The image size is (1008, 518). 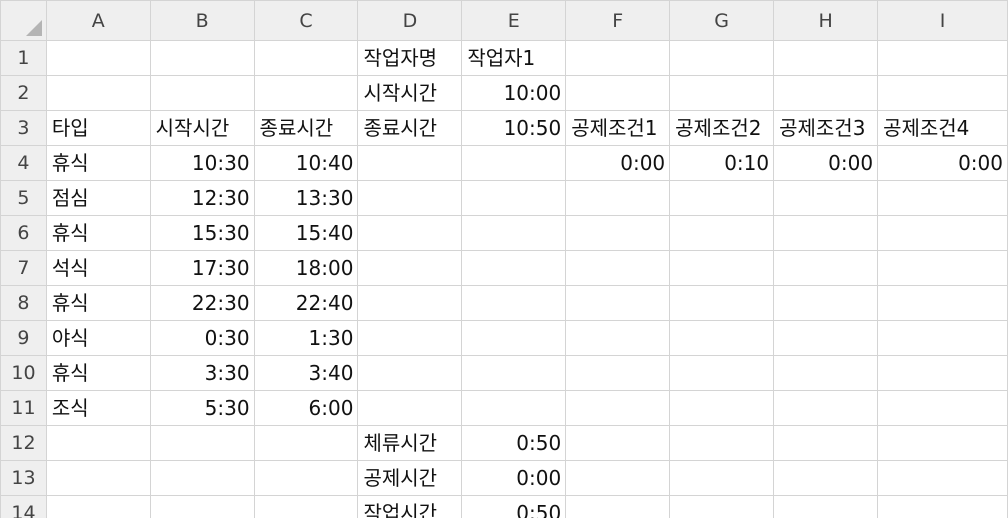 I want to click on cell-d2: 시작시간, so click(x=410, y=93).